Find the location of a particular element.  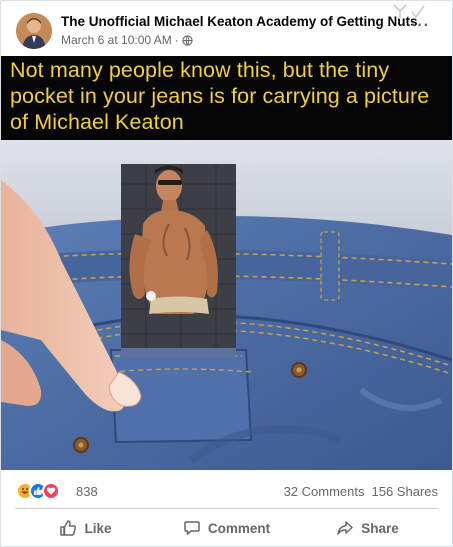

reaction-count: 838 is located at coordinates (87, 491).